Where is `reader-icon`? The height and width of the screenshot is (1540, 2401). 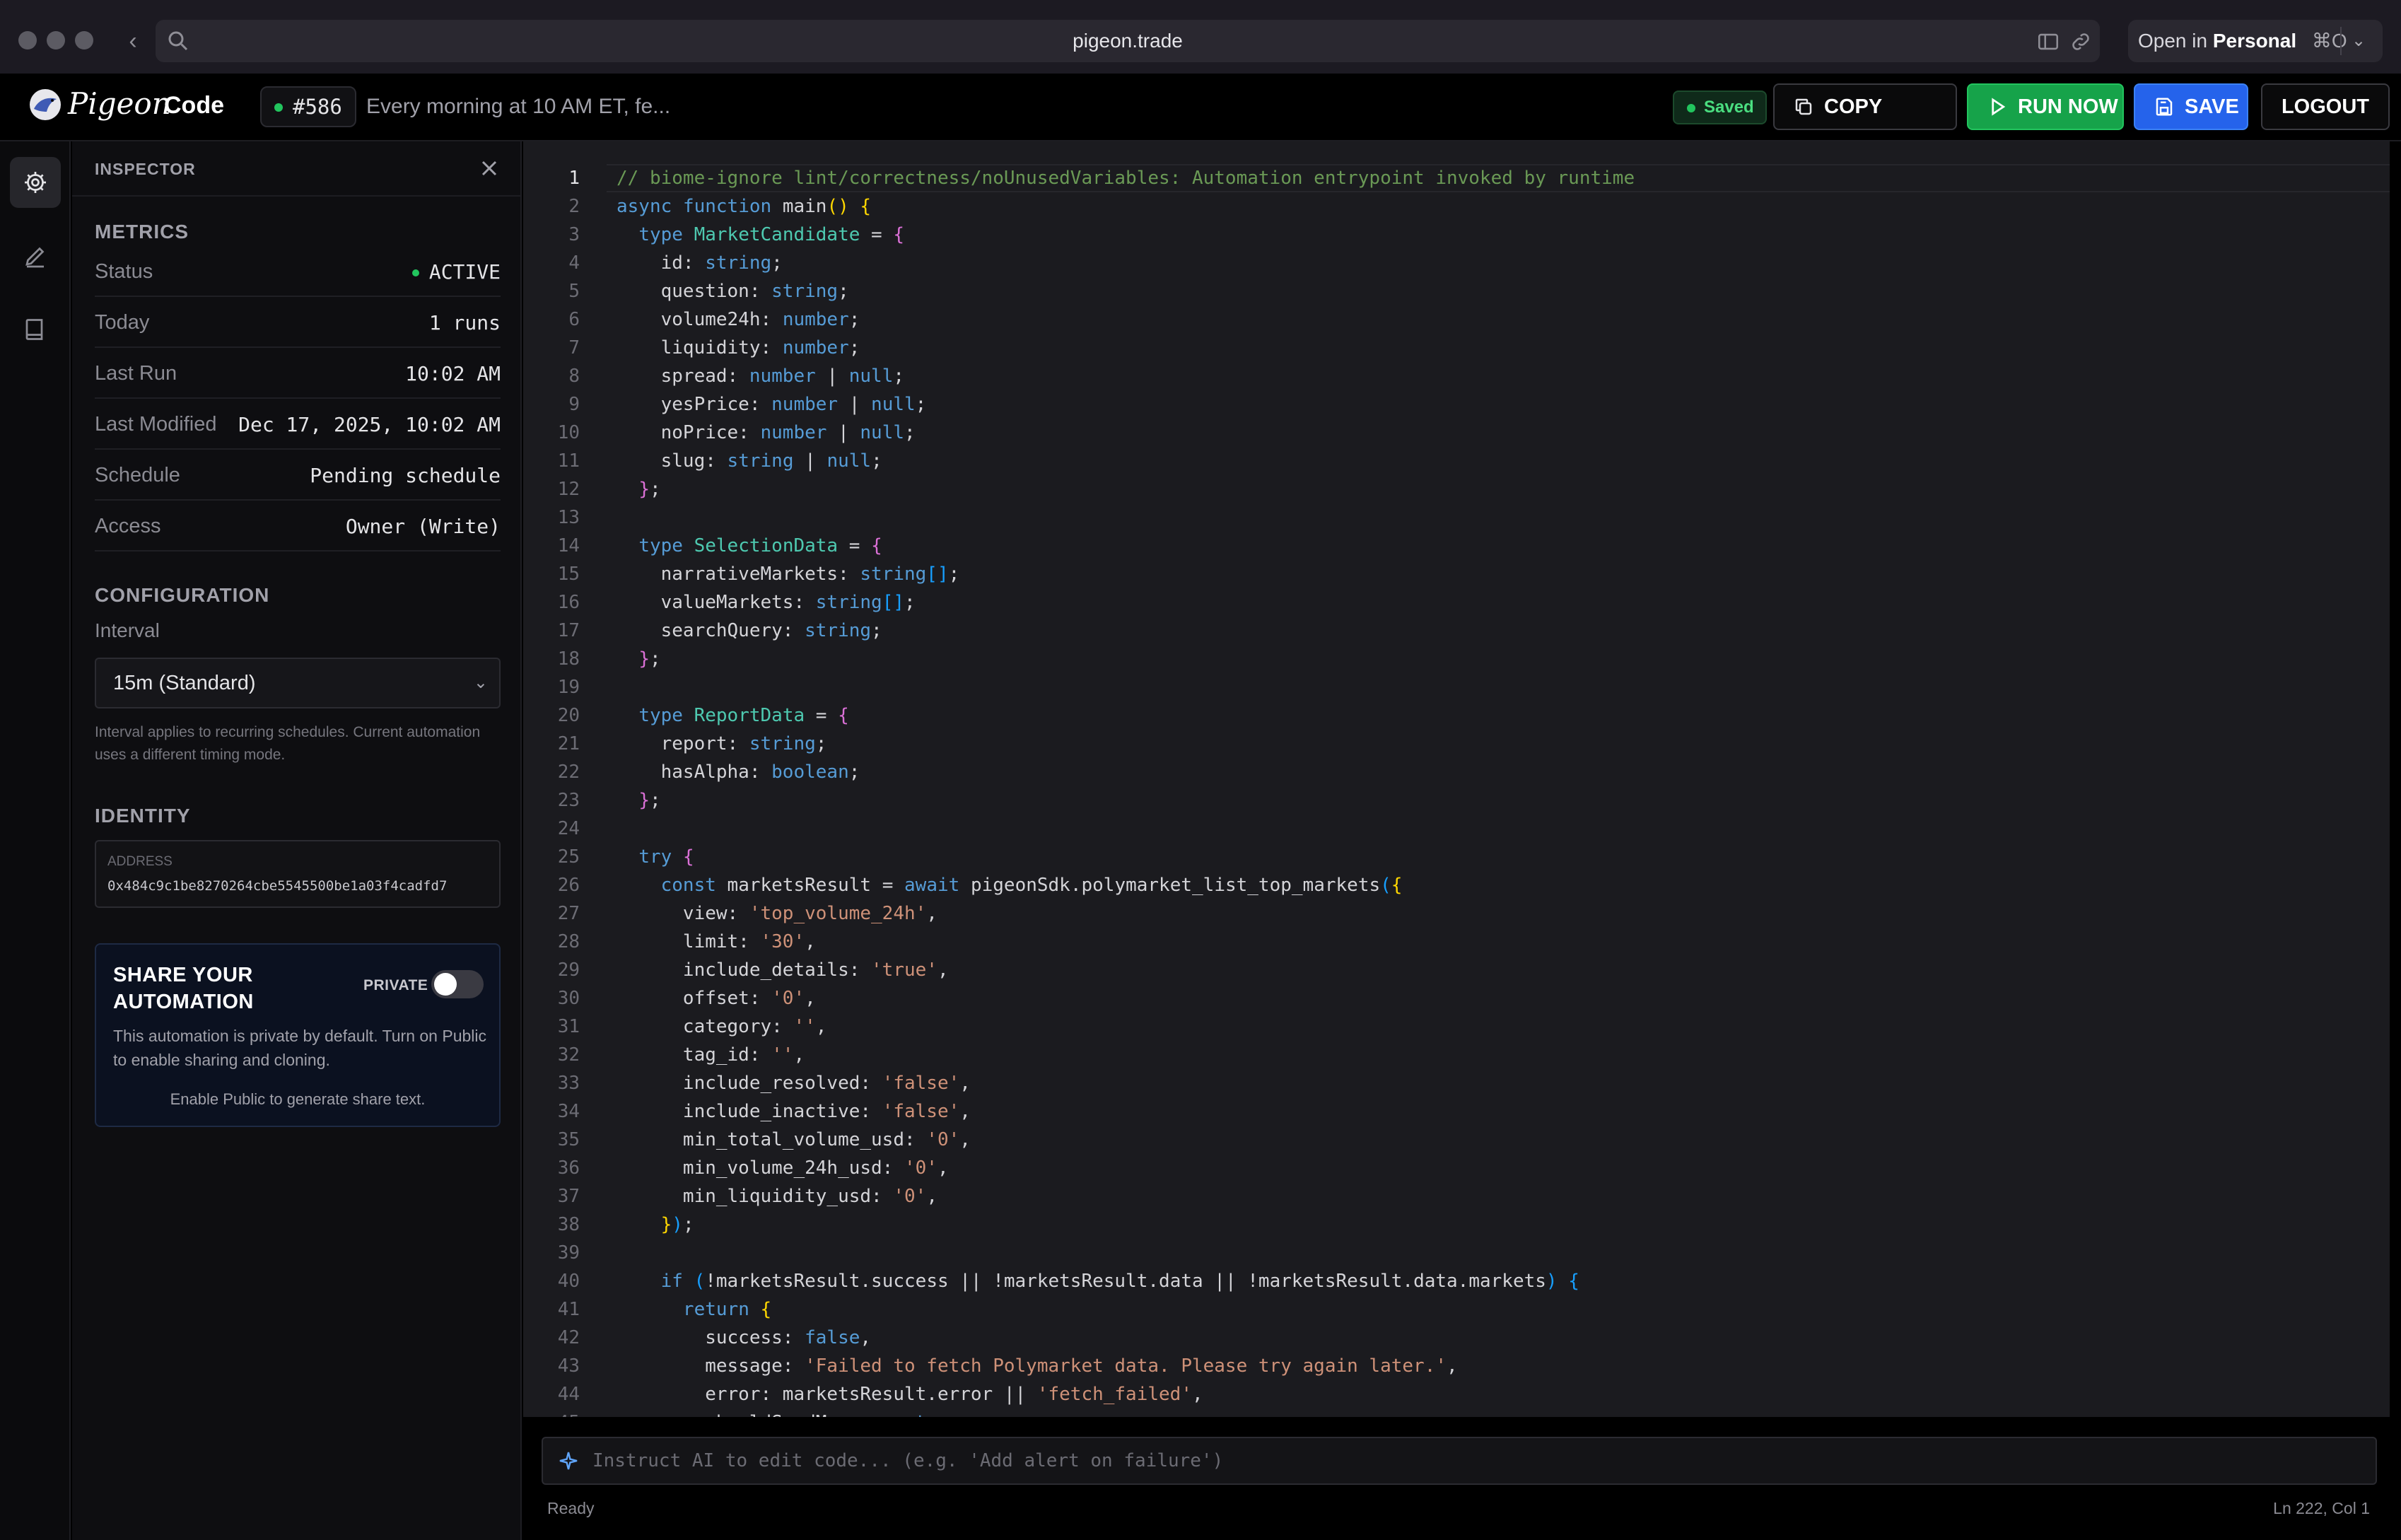 reader-icon is located at coordinates (2048, 42).